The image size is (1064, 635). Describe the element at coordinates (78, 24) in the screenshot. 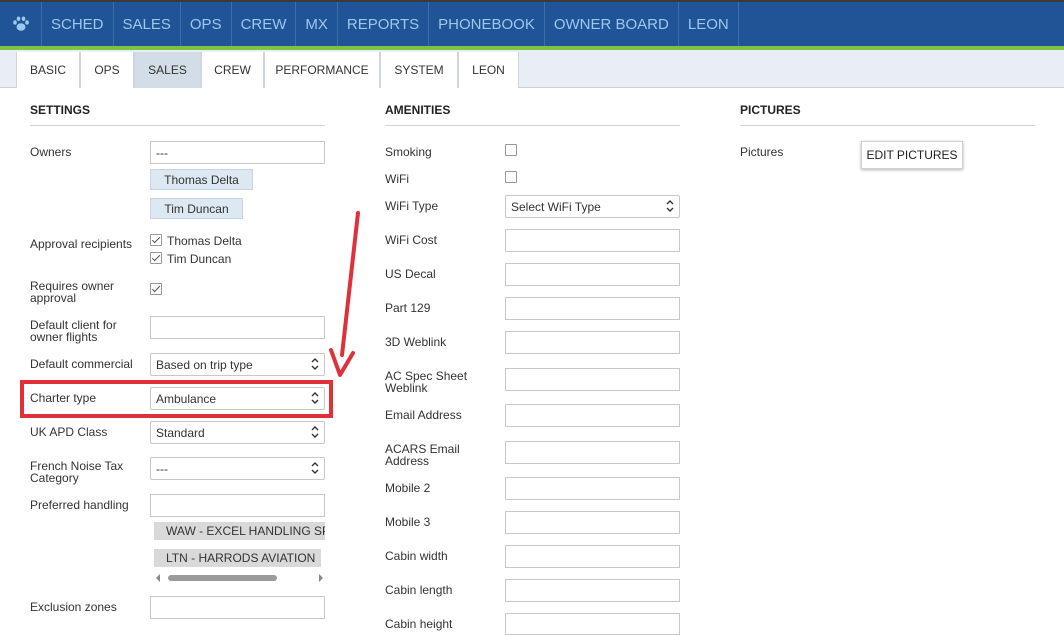

I see `nav-sched: SCHED` at that location.